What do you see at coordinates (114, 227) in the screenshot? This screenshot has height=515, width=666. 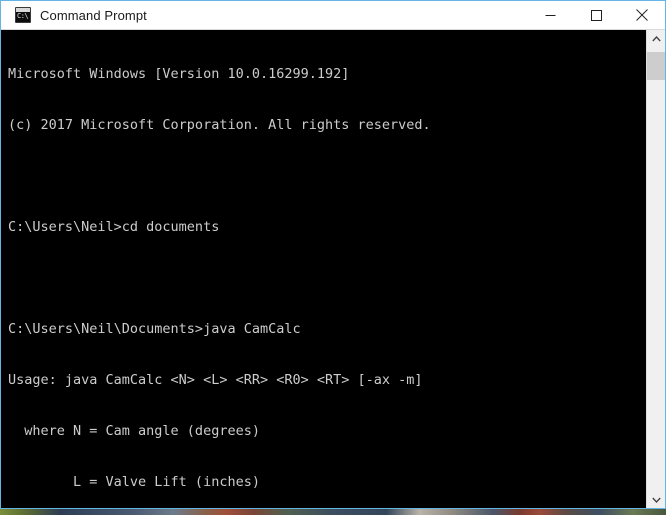 I see `console-line: C:\Users\Neil>cd documents` at bounding box center [114, 227].